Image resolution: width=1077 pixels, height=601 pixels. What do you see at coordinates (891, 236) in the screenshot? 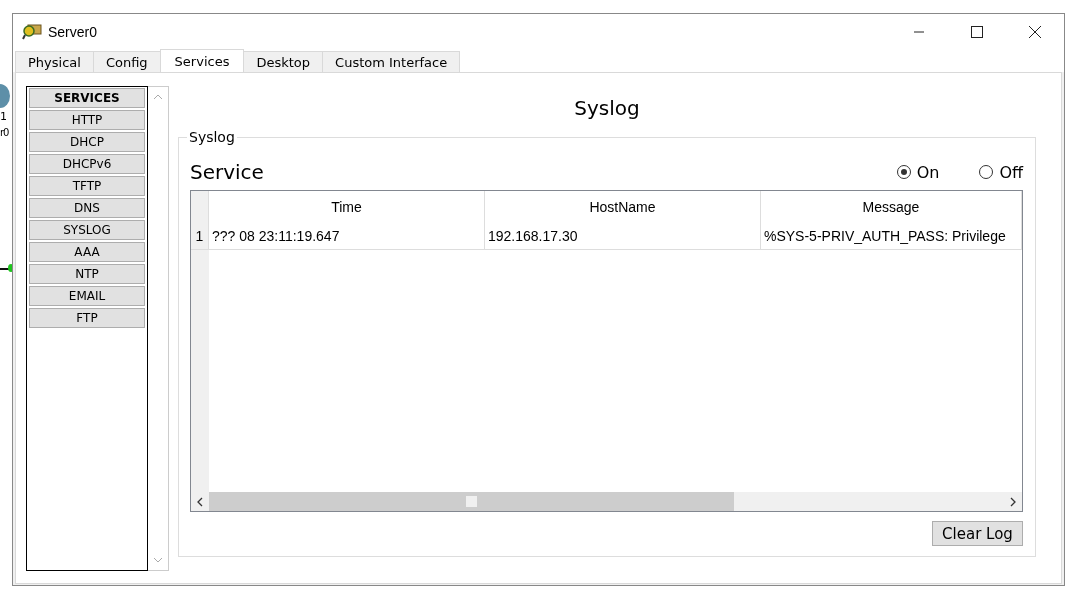
I see `table-cell: %SYS-5-PRIV_AUTH_PASS: Privilege` at bounding box center [891, 236].